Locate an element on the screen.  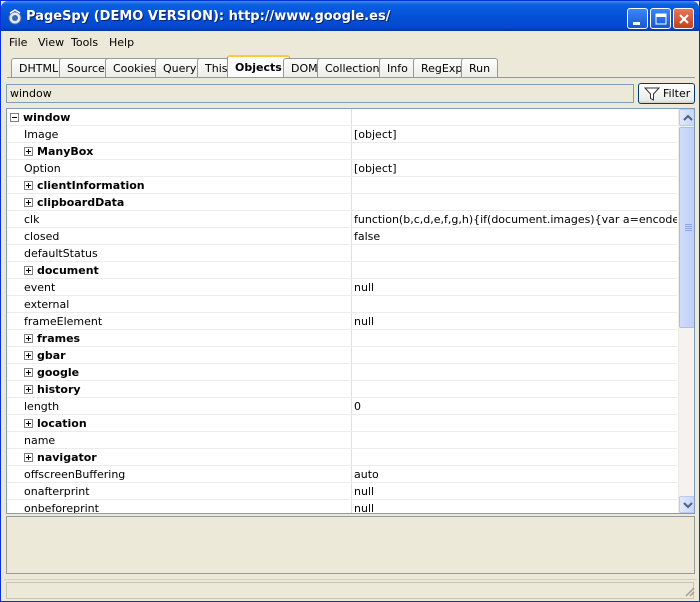
tree-row: ManyBox is located at coordinates (342, 151).